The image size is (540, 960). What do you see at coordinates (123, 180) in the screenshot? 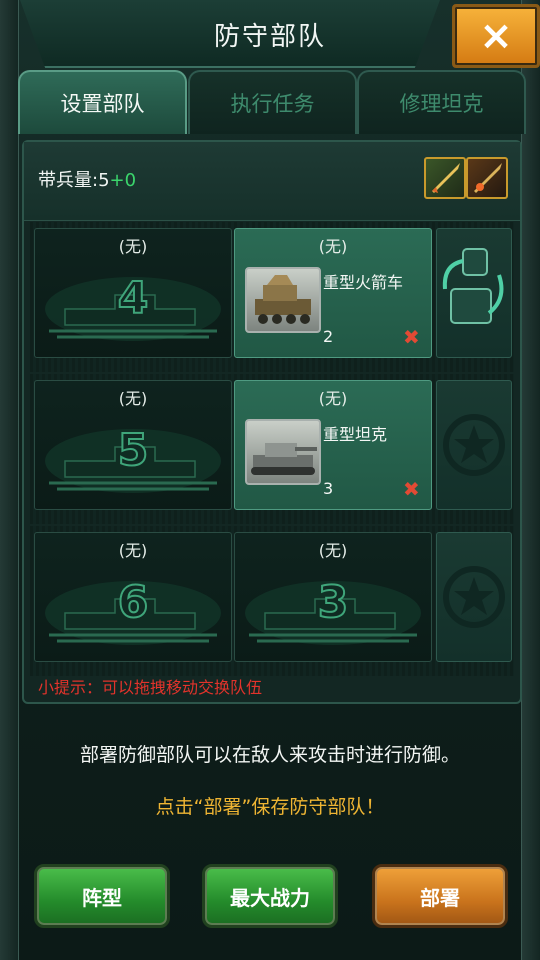
I see `troop-capacity-bonus: +0` at bounding box center [123, 180].